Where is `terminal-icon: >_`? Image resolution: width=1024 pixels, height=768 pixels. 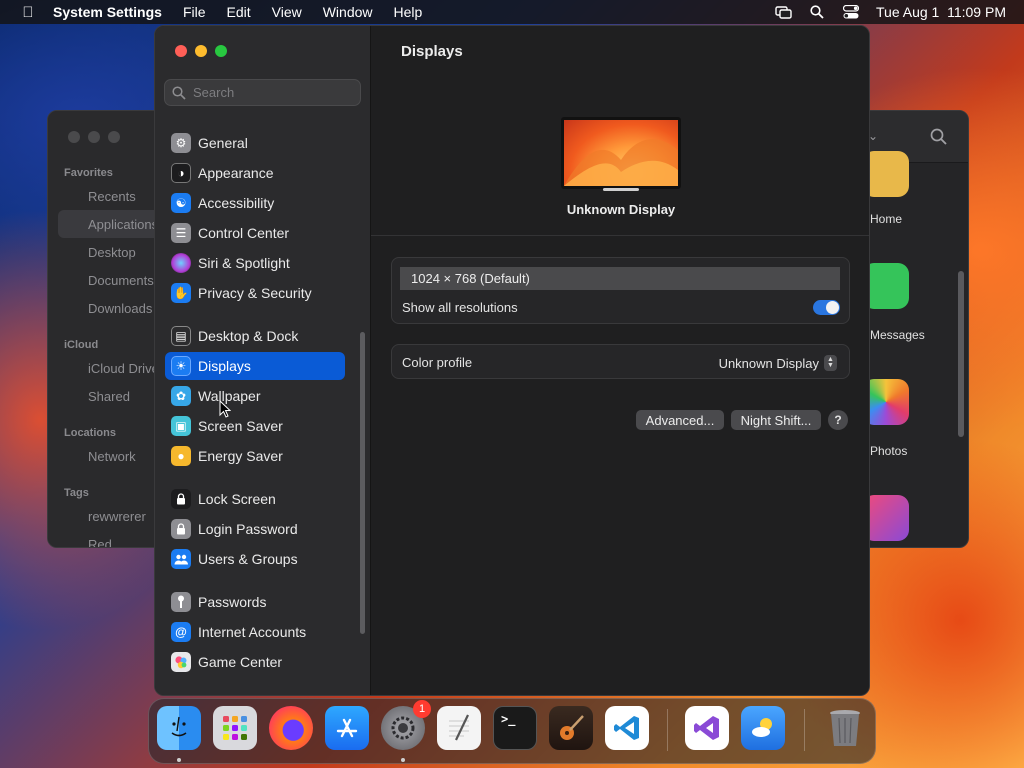 terminal-icon: >_ is located at coordinates (515, 728).